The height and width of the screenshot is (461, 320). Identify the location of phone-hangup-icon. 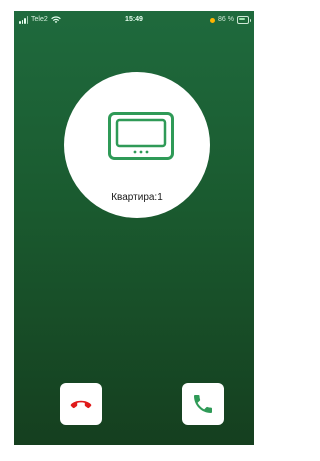
(81, 404).